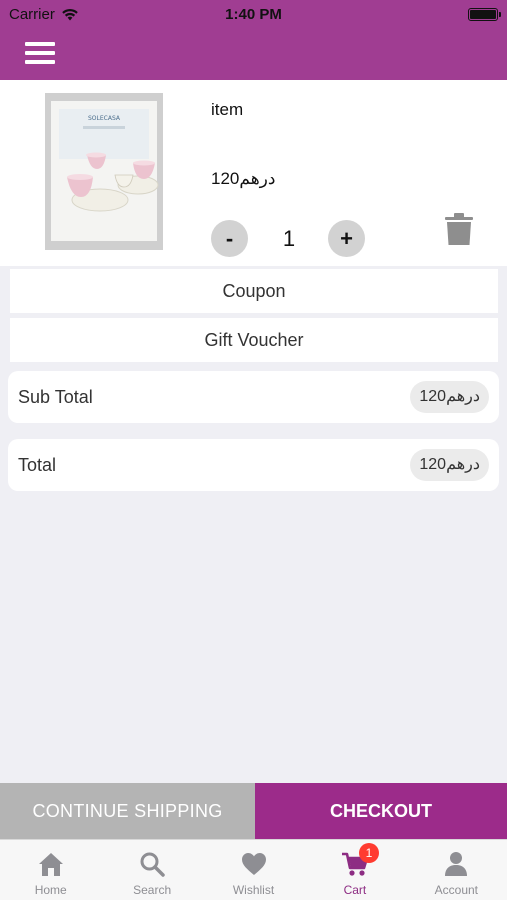  I want to click on tab-label: Home, so click(50, 890).